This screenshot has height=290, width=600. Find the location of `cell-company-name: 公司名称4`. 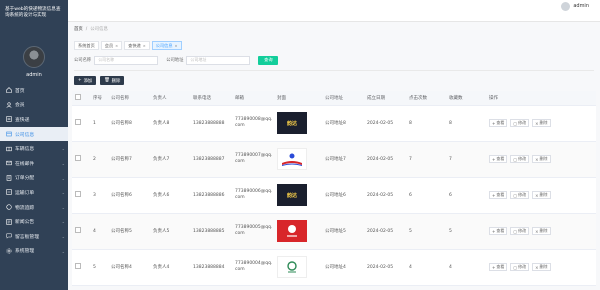

cell-company-name: 公司名称4 is located at coordinates (129, 267).